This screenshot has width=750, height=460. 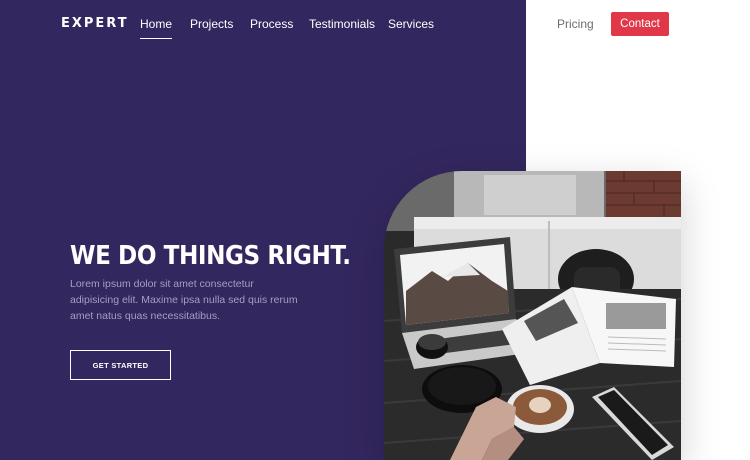 What do you see at coordinates (575, 24) in the screenshot?
I see `nav-item-pricing: Pricing` at bounding box center [575, 24].